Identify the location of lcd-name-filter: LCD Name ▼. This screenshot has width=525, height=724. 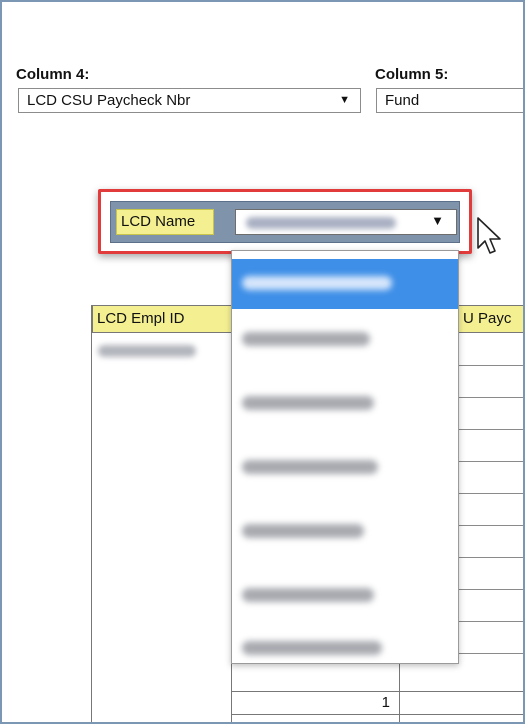
(285, 222).